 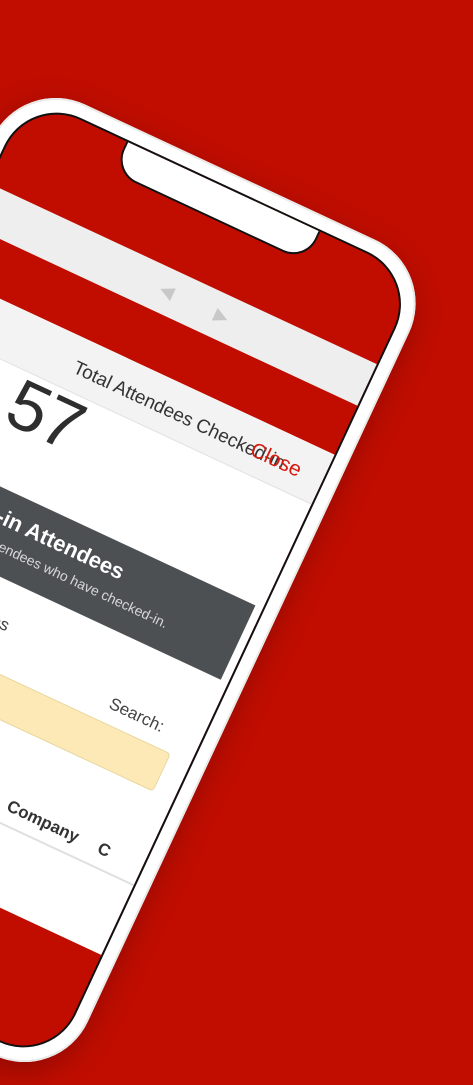 I want to click on search-input, so click(x=85, y=707).